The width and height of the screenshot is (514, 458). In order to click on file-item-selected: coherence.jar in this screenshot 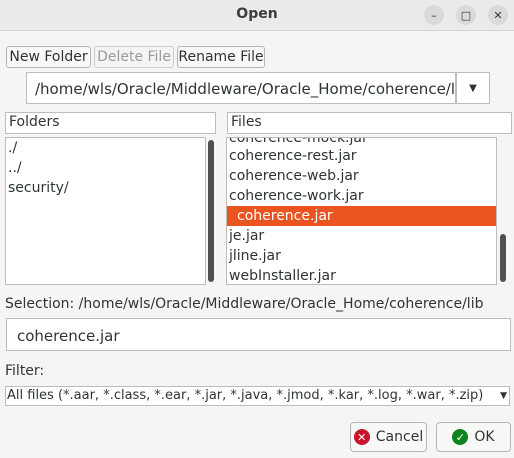, I will do `click(361, 216)`.